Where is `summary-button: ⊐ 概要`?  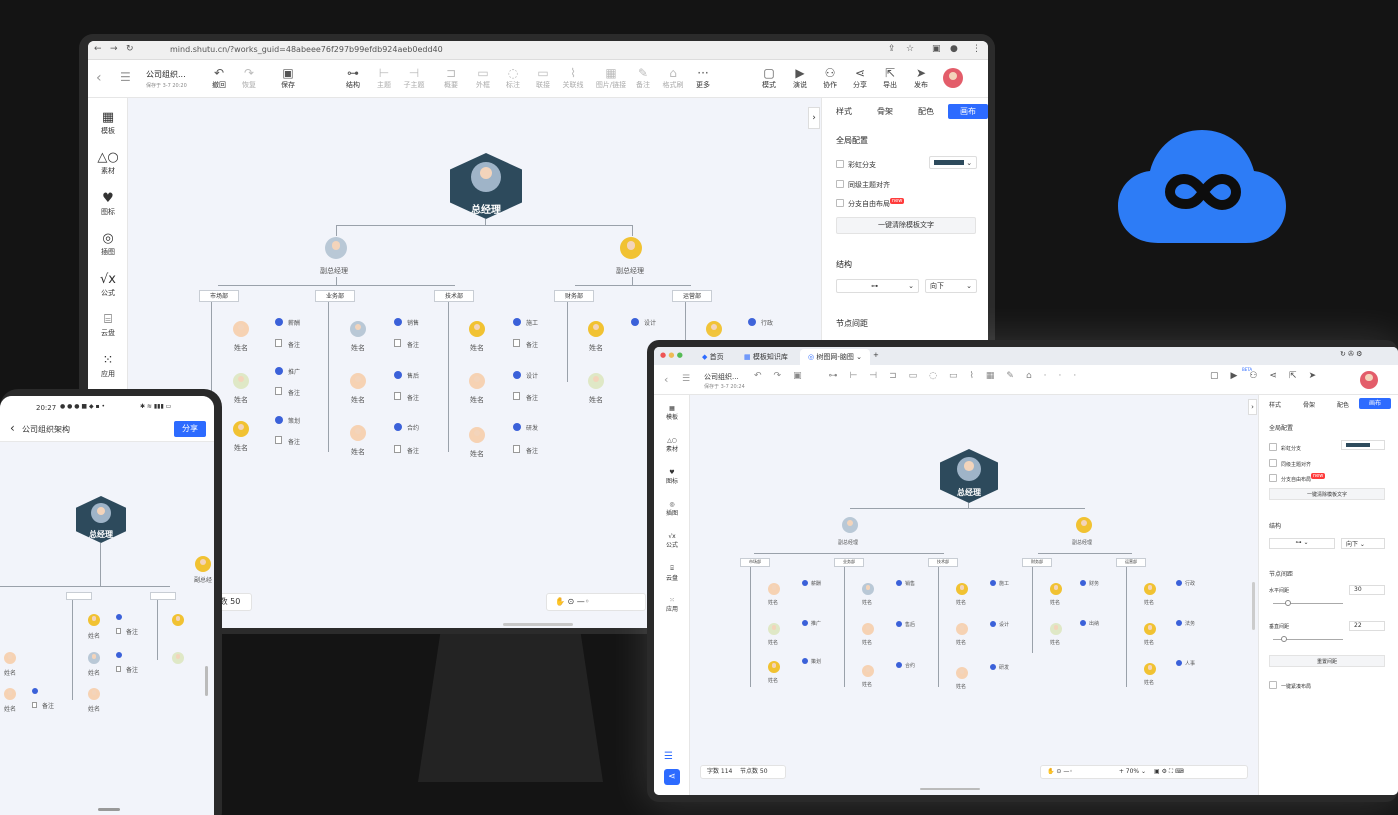
summary-button: ⊐ 概要 is located at coordinates (451, 78).